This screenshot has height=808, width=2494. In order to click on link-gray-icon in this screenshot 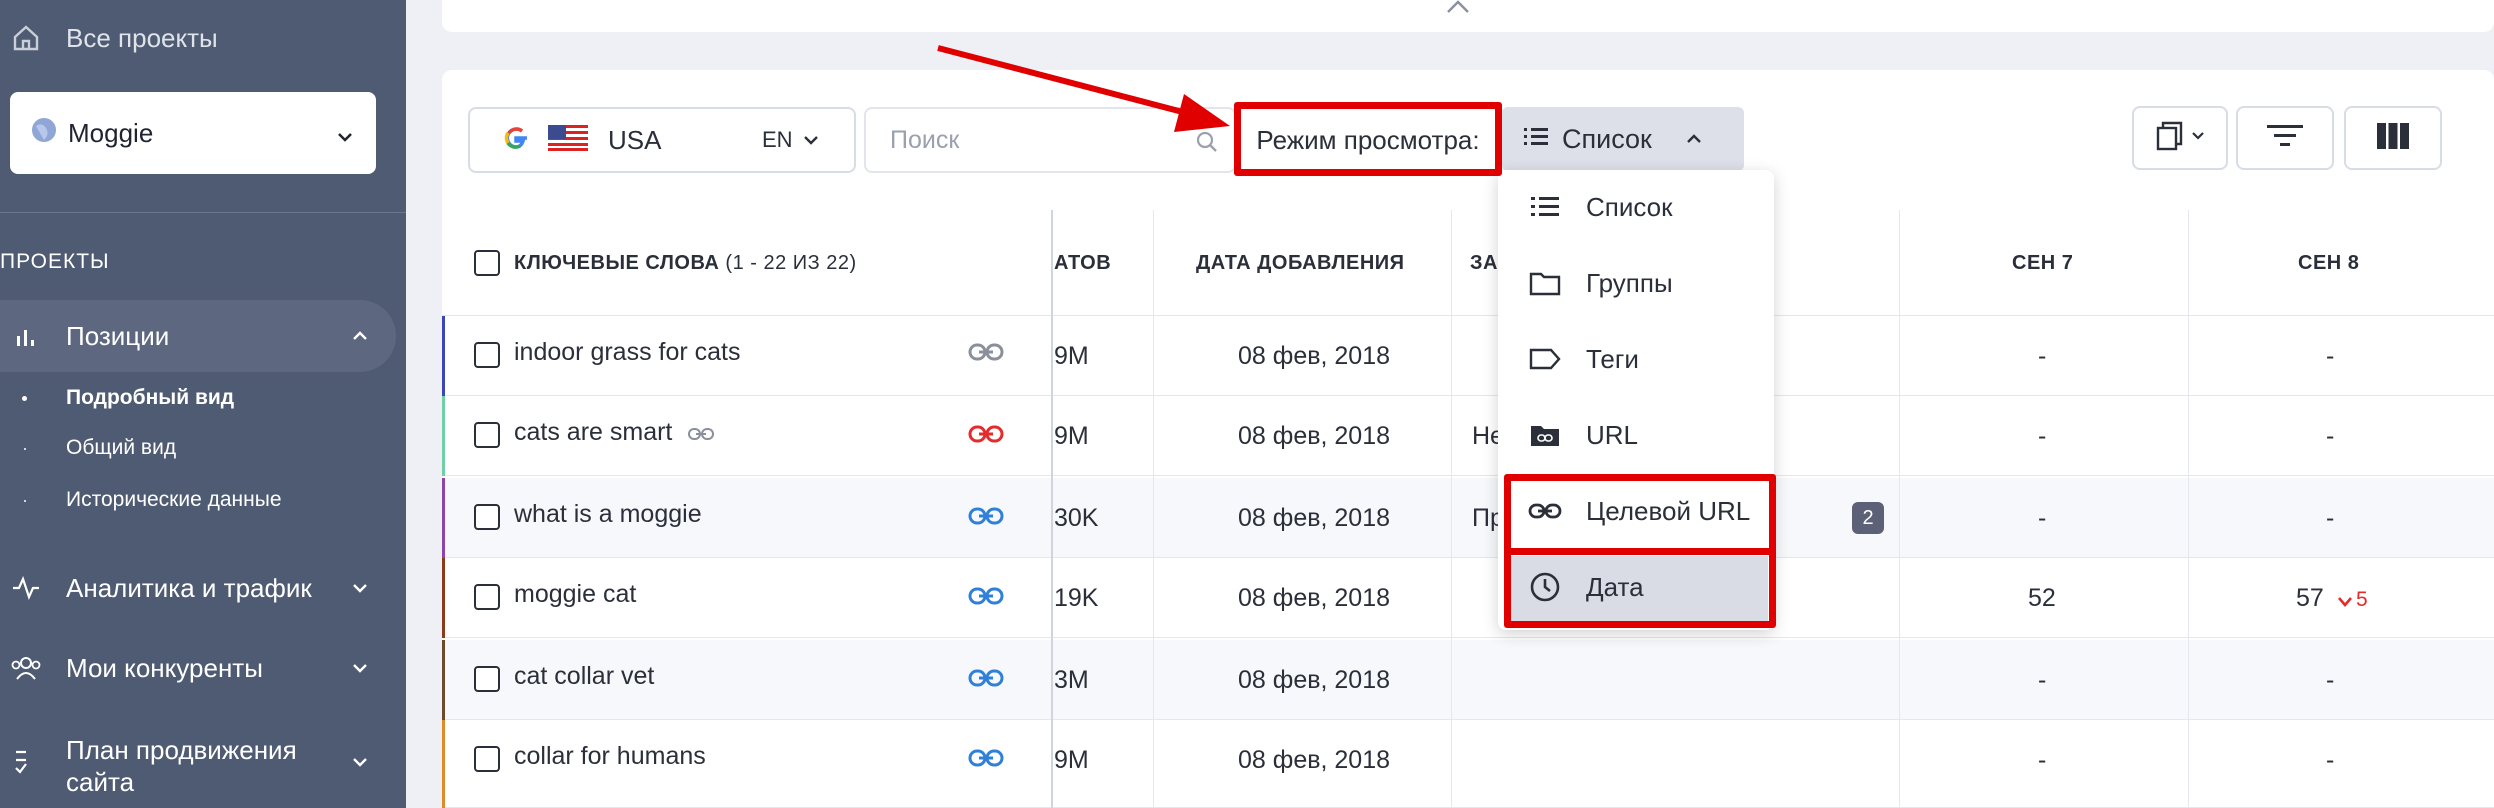, I will do `click(986, 354)`.